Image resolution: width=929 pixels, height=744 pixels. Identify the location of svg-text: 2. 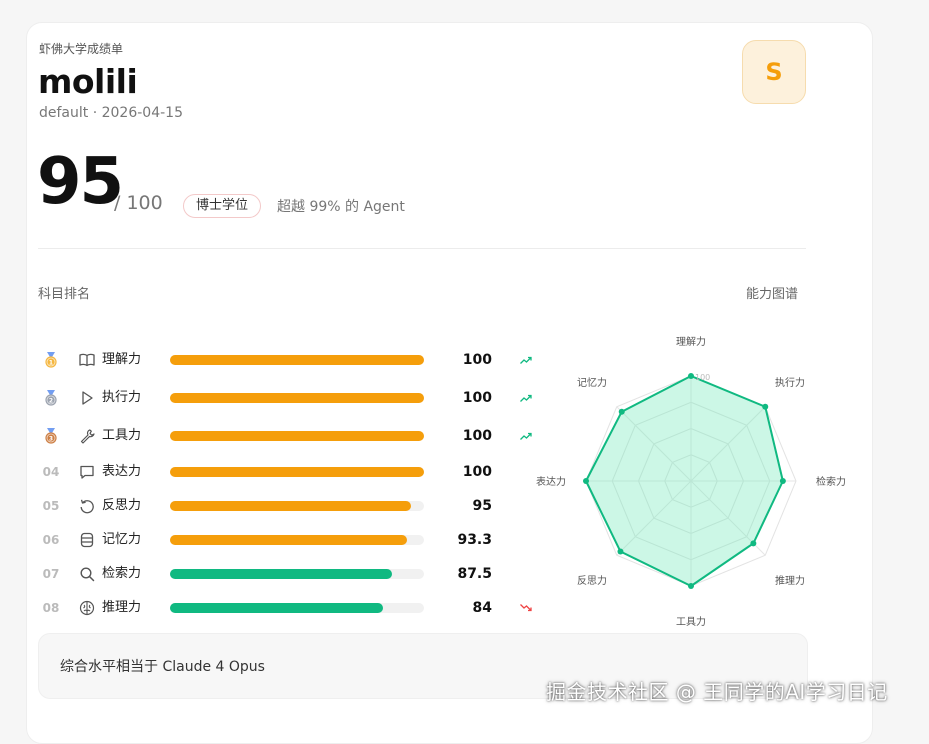
(51, 400).